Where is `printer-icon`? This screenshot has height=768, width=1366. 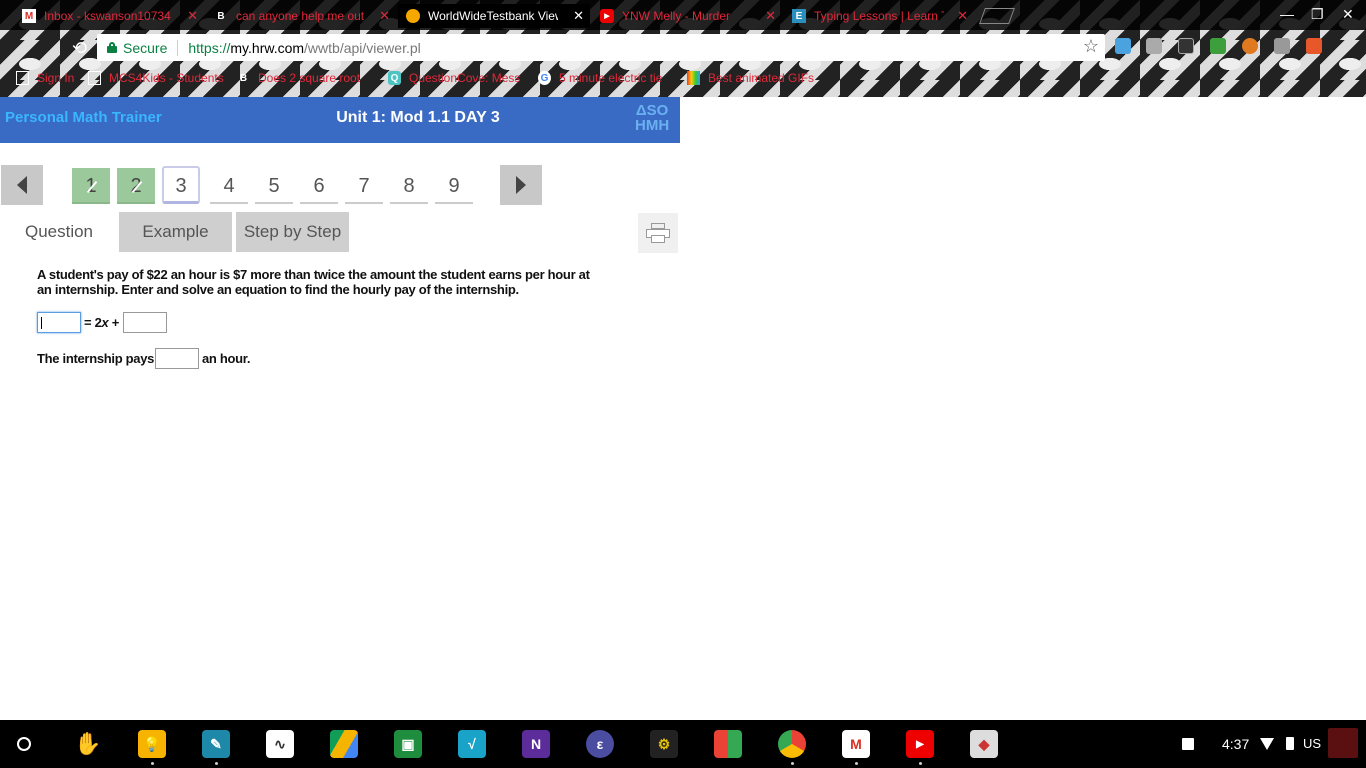
printer-icon is located at coordinates (658, 233).